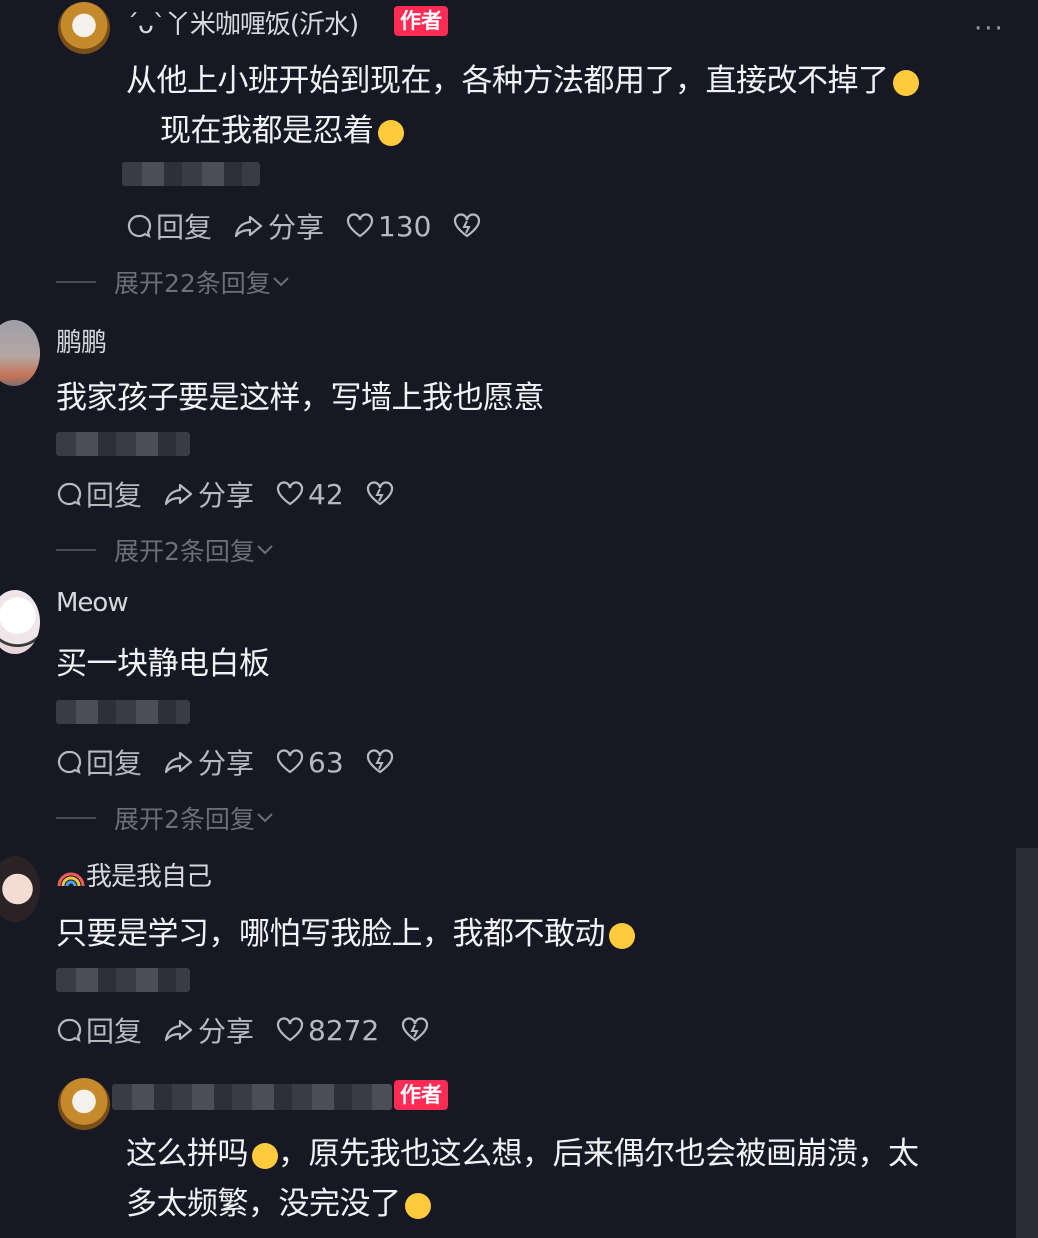 The height and width of the screenshot is (1238, 1038). What do you see at coordinates (71, 879) in the screenshot?
I see `rainbow-icon` at bounding box center [71, 879].